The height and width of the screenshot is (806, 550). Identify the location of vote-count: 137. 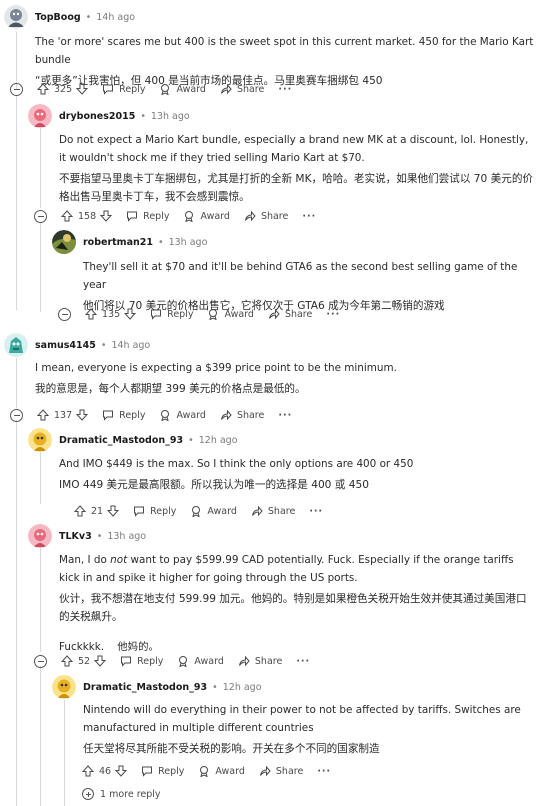
(63, 415).